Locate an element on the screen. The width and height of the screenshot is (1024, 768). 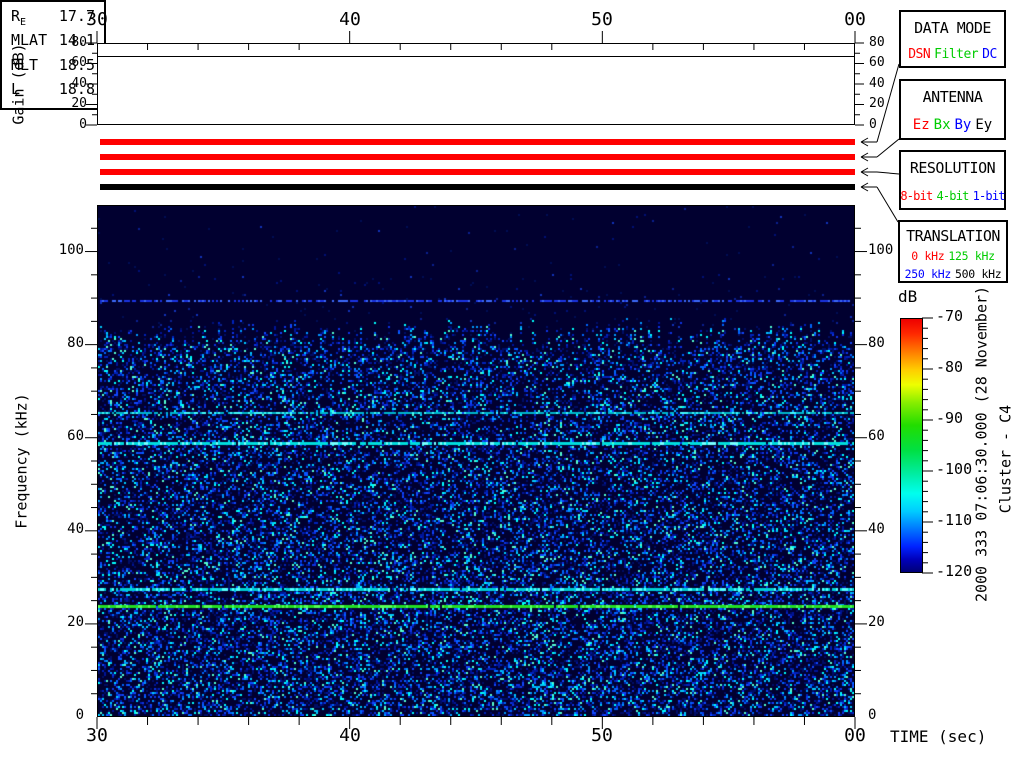
colorbar-tick-label: -70 is located at coordinates (950, 316).